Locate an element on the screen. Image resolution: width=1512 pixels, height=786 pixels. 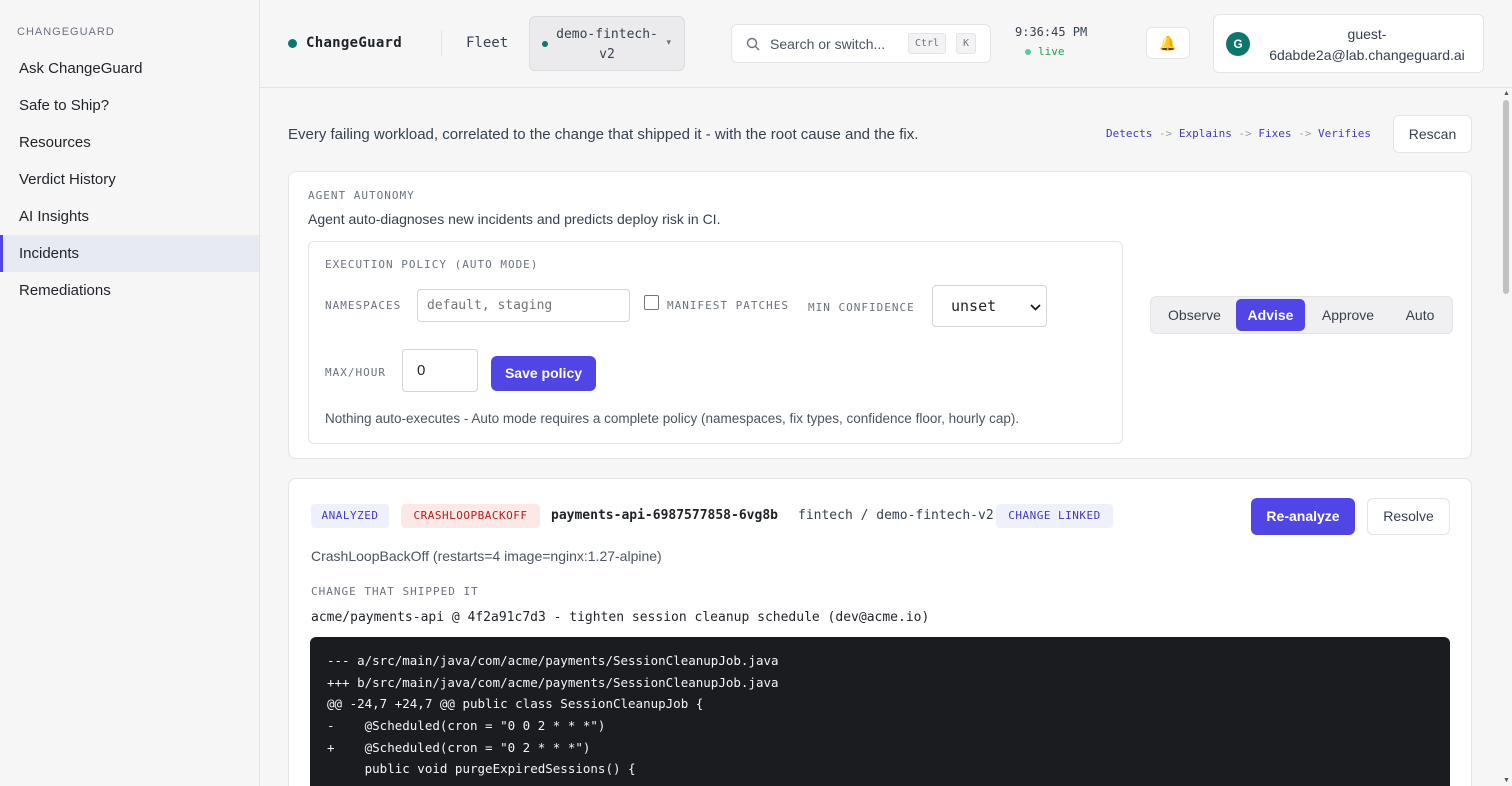
change-linked-badge: CHANGE LINKED is located at coordinates (1054, 516).